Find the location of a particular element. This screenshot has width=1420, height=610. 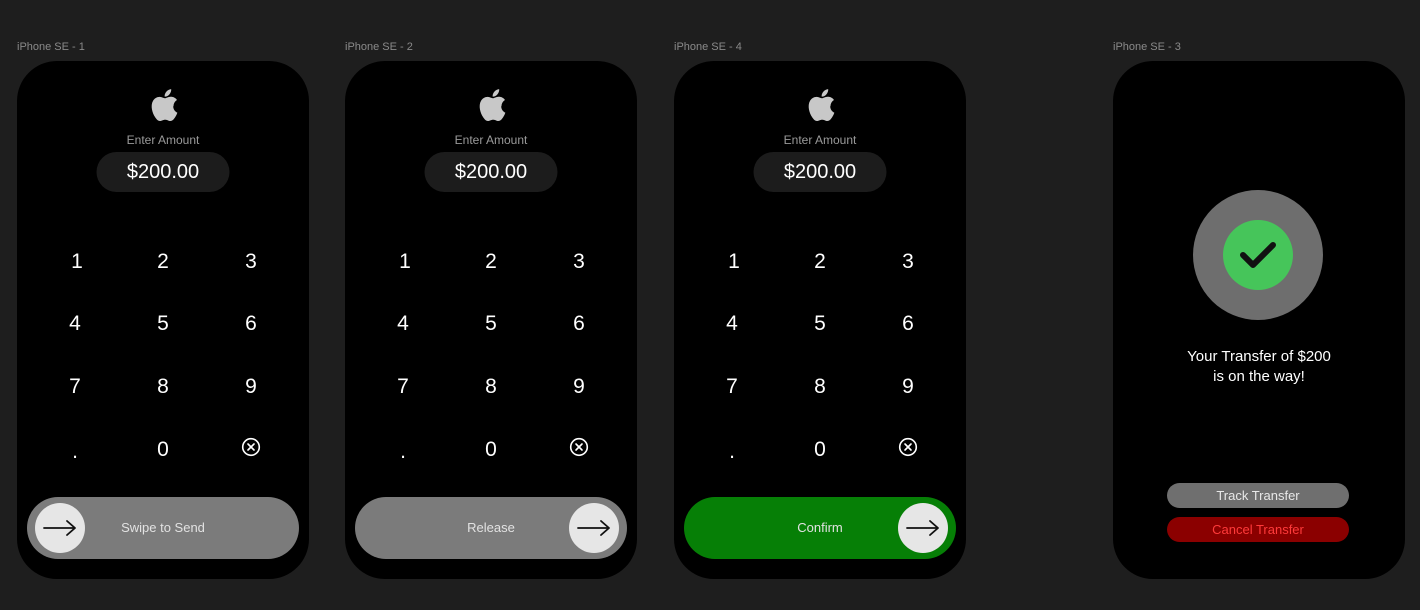

slider-label: Swipe to Send is located at coordinates (163, 527).